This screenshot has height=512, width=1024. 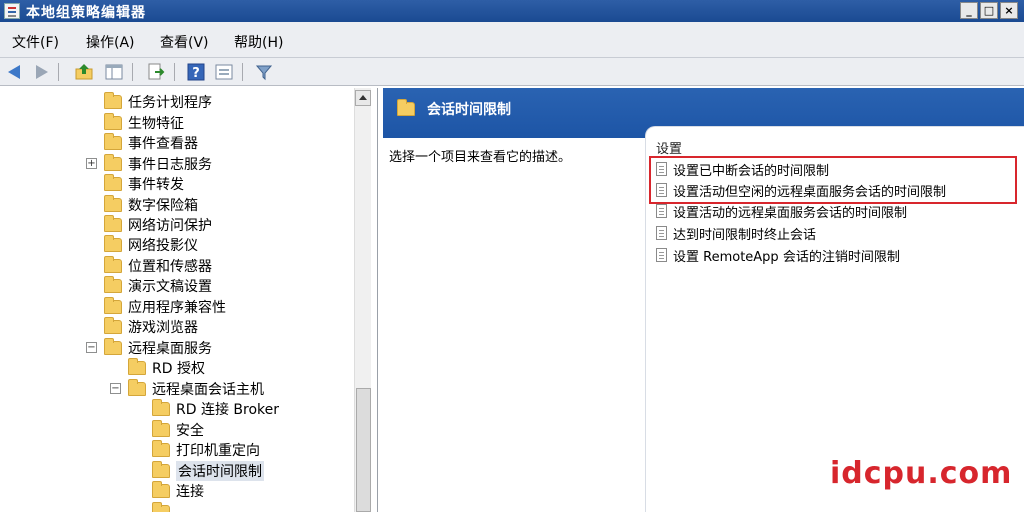 I want to click on window-title: 本地组策略编辑器, so click(x=86, y=13).